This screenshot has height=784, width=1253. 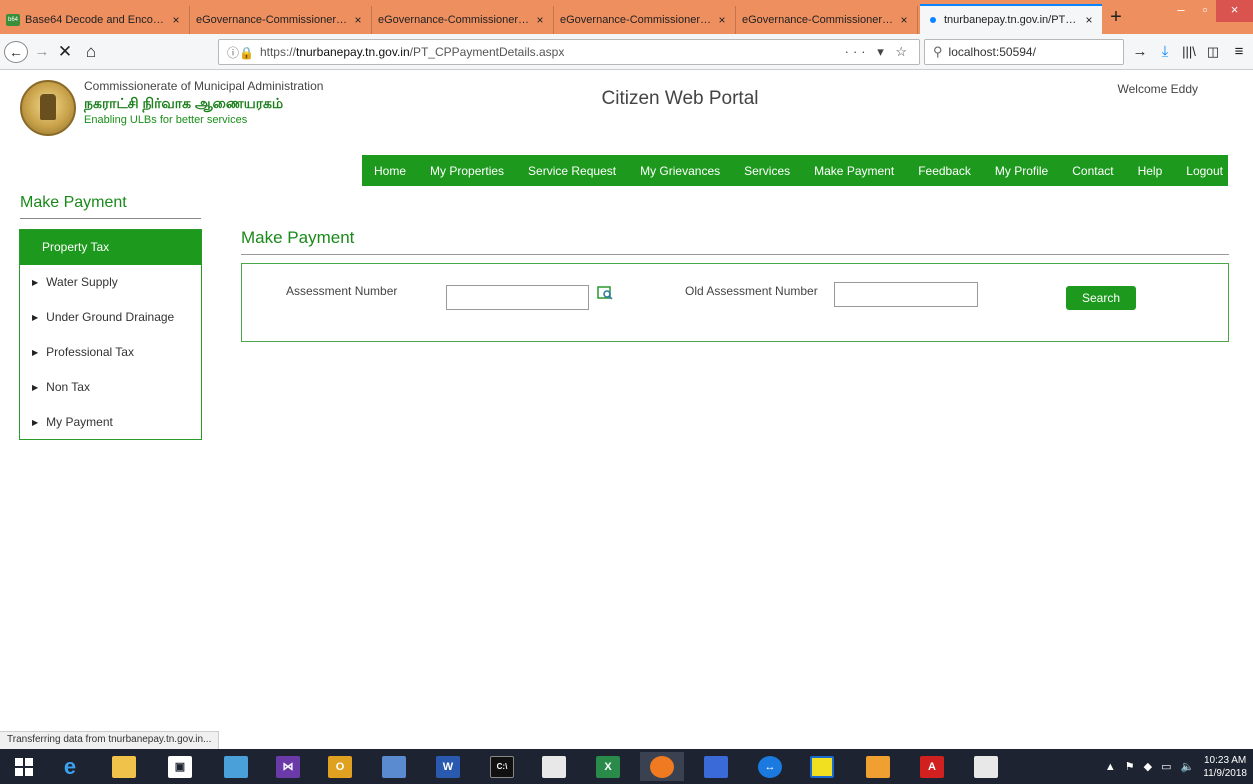 I want to click on back-arrow-icon: ←, so click(x=16, y=52).